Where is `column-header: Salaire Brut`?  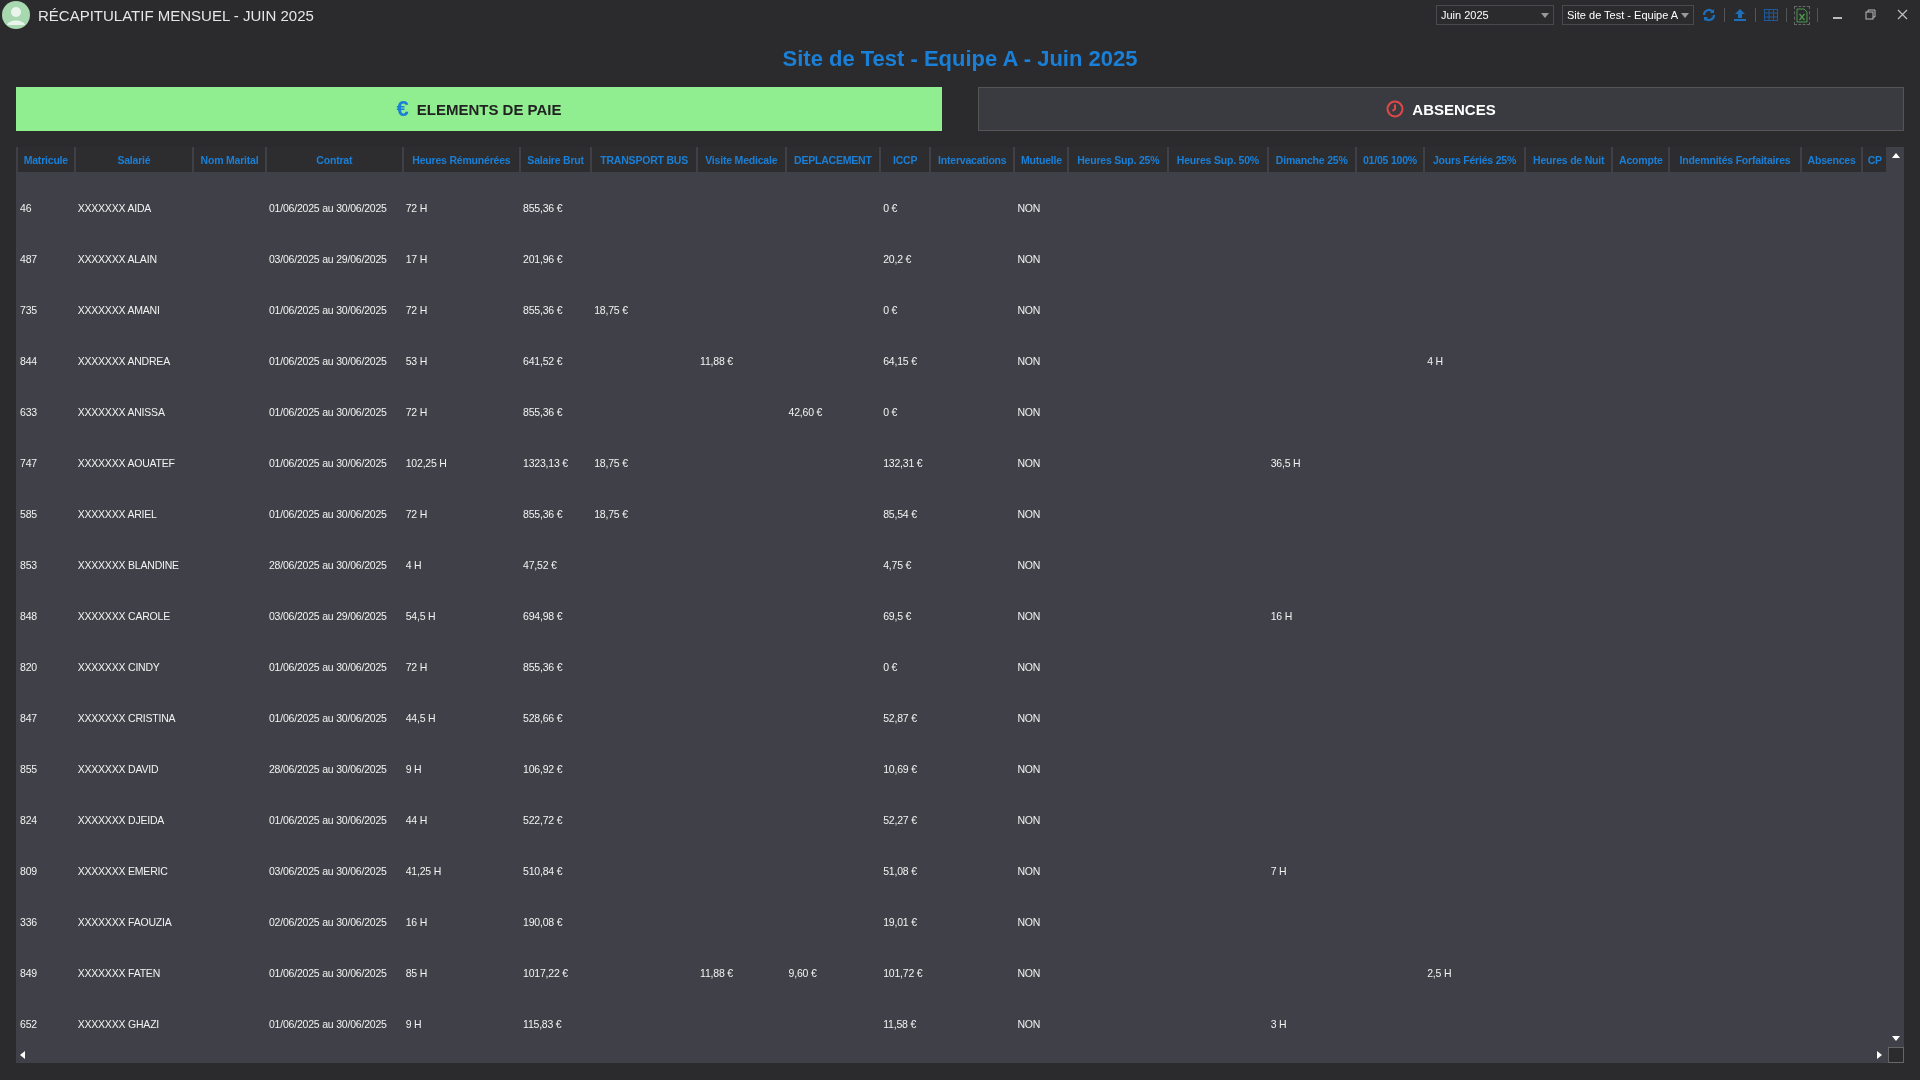
column-header: Salaire Brut is located at coordinates (556, 159).